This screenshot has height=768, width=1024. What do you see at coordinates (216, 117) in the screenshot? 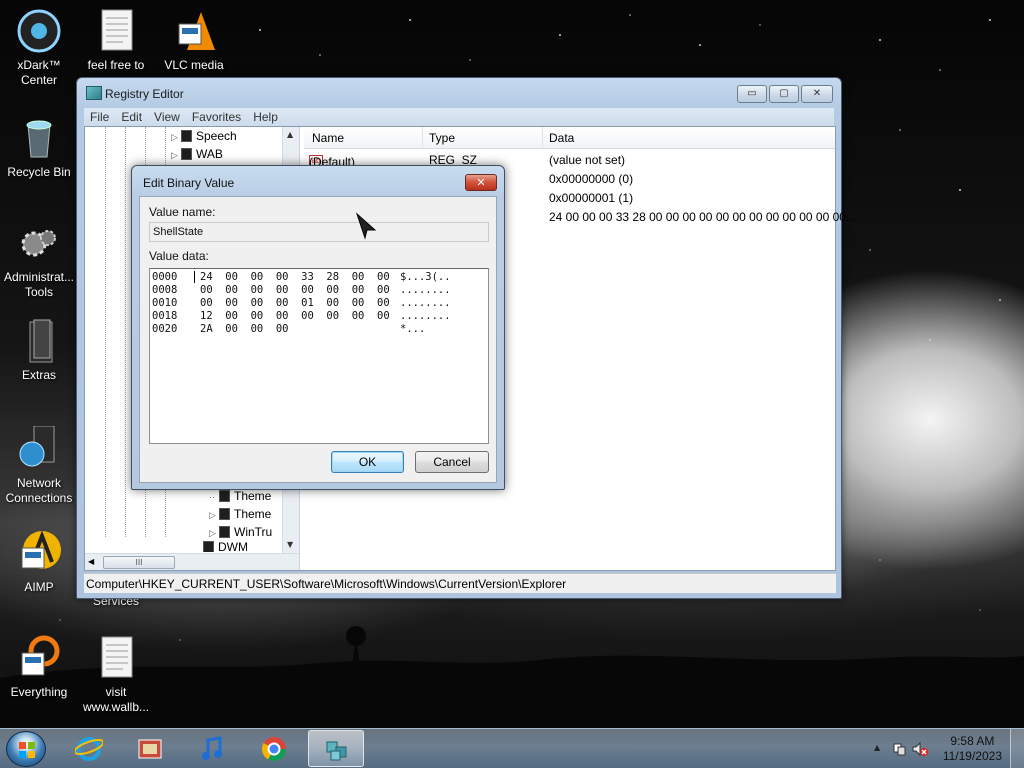
I see `menu-favorites: Favorites` at bounding box center [216, 117].